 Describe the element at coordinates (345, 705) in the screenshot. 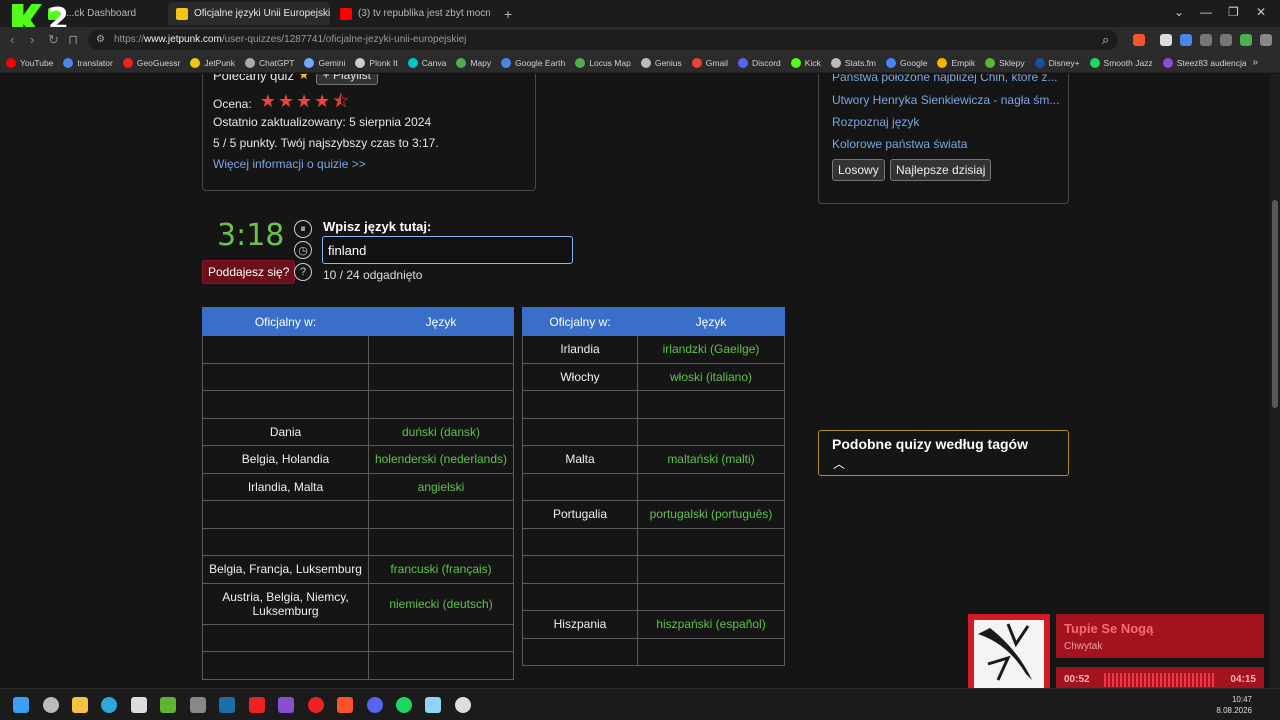

I see `brave-icon` at that location.